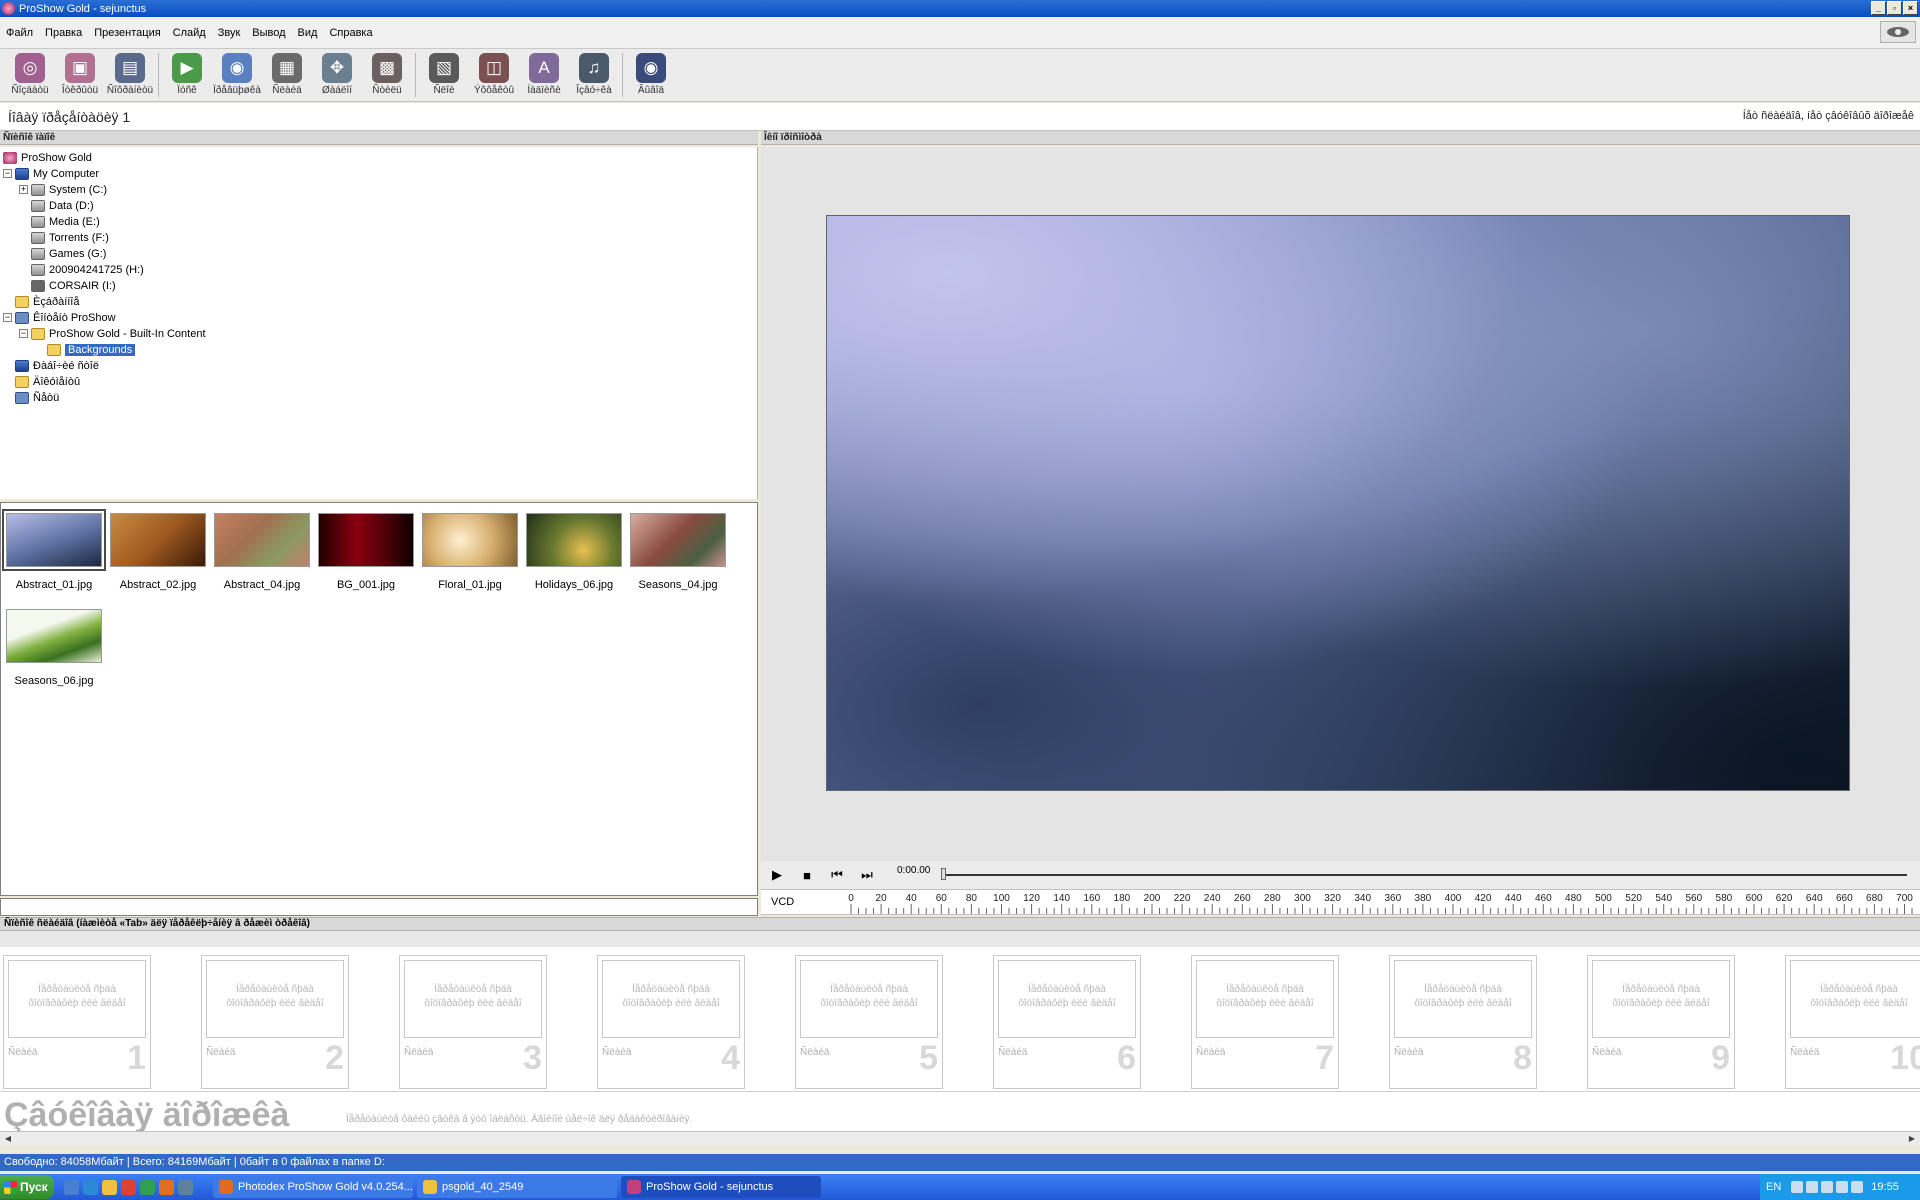 This screenshot has height=1200, width=1920. Describe the element at coordinates (37, 397) in the screenshot. I see `tree-node: Ñåòü` at that location.